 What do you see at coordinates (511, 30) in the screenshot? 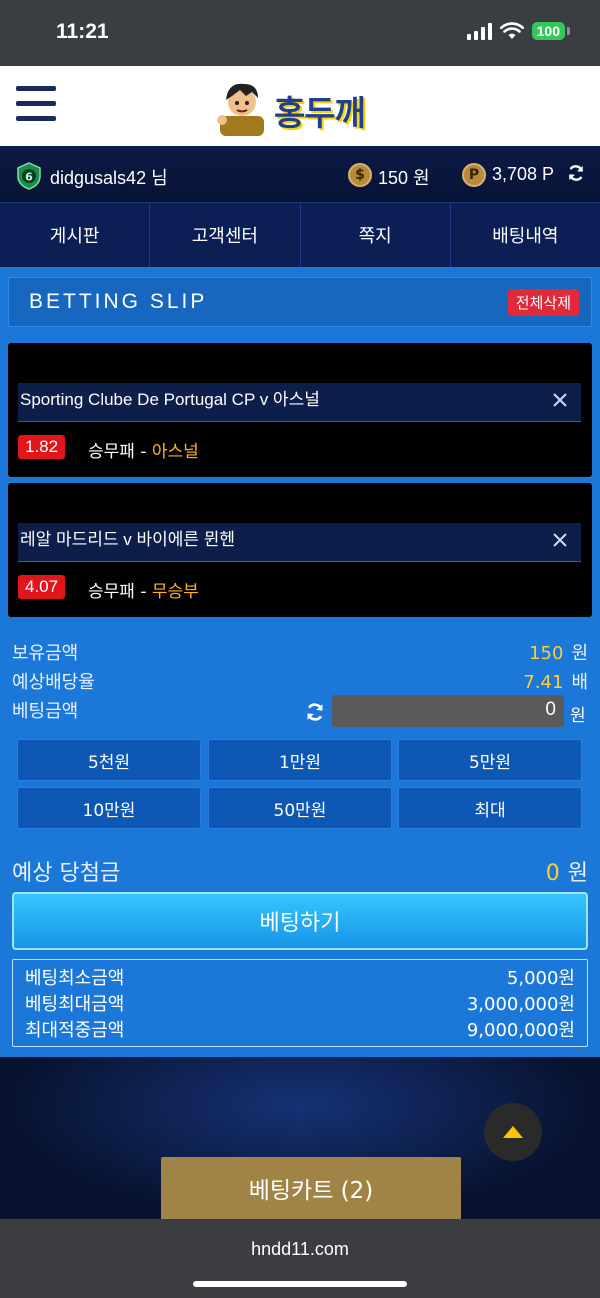
I see `wifi-icon` at bounding box center [511, 30].